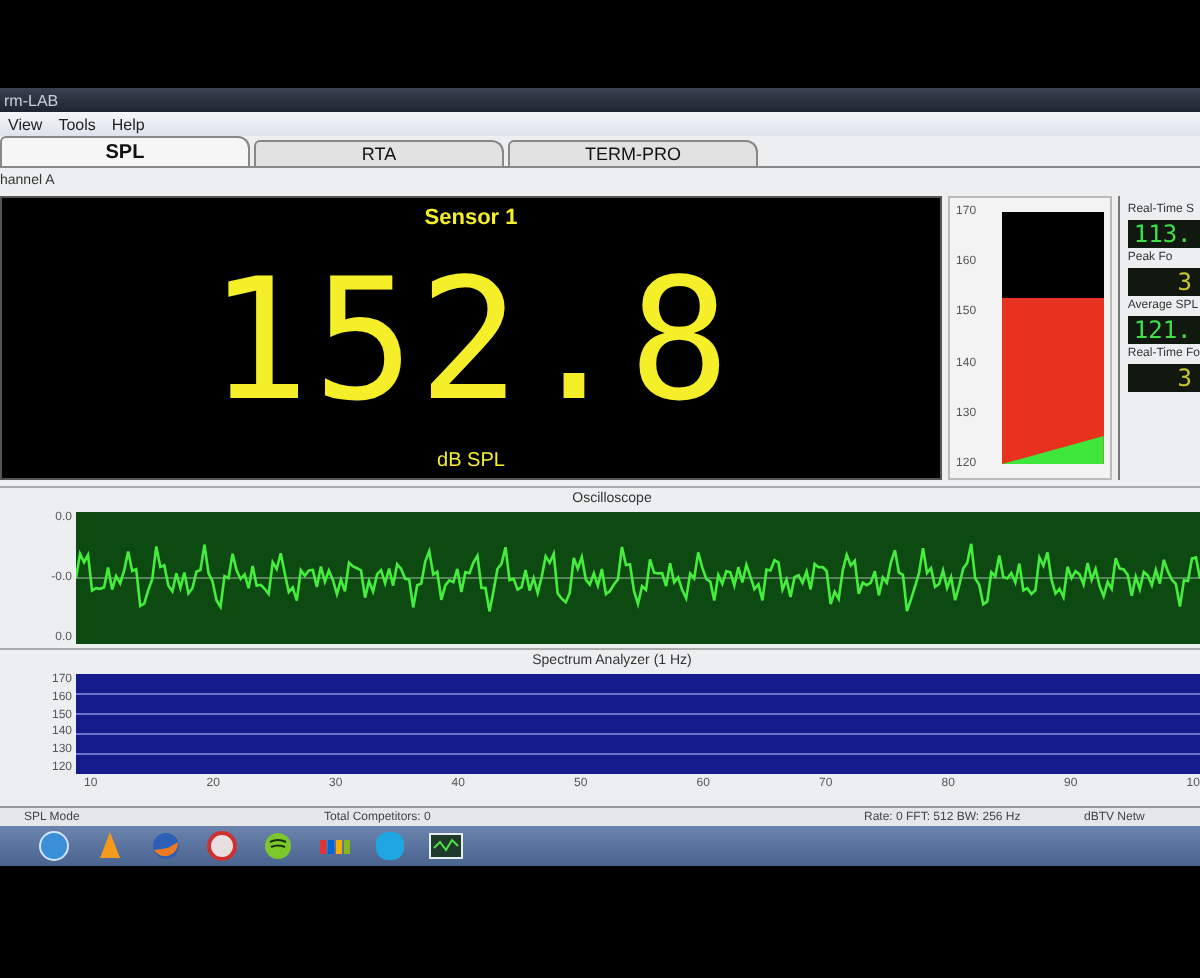 Image resolution: width=1200 pixels, height=978 pixels. What do you see at coordinates (633, 153) in the screenshot?
I see `tab: TERM-PRO` at bounding box center [633, 153].